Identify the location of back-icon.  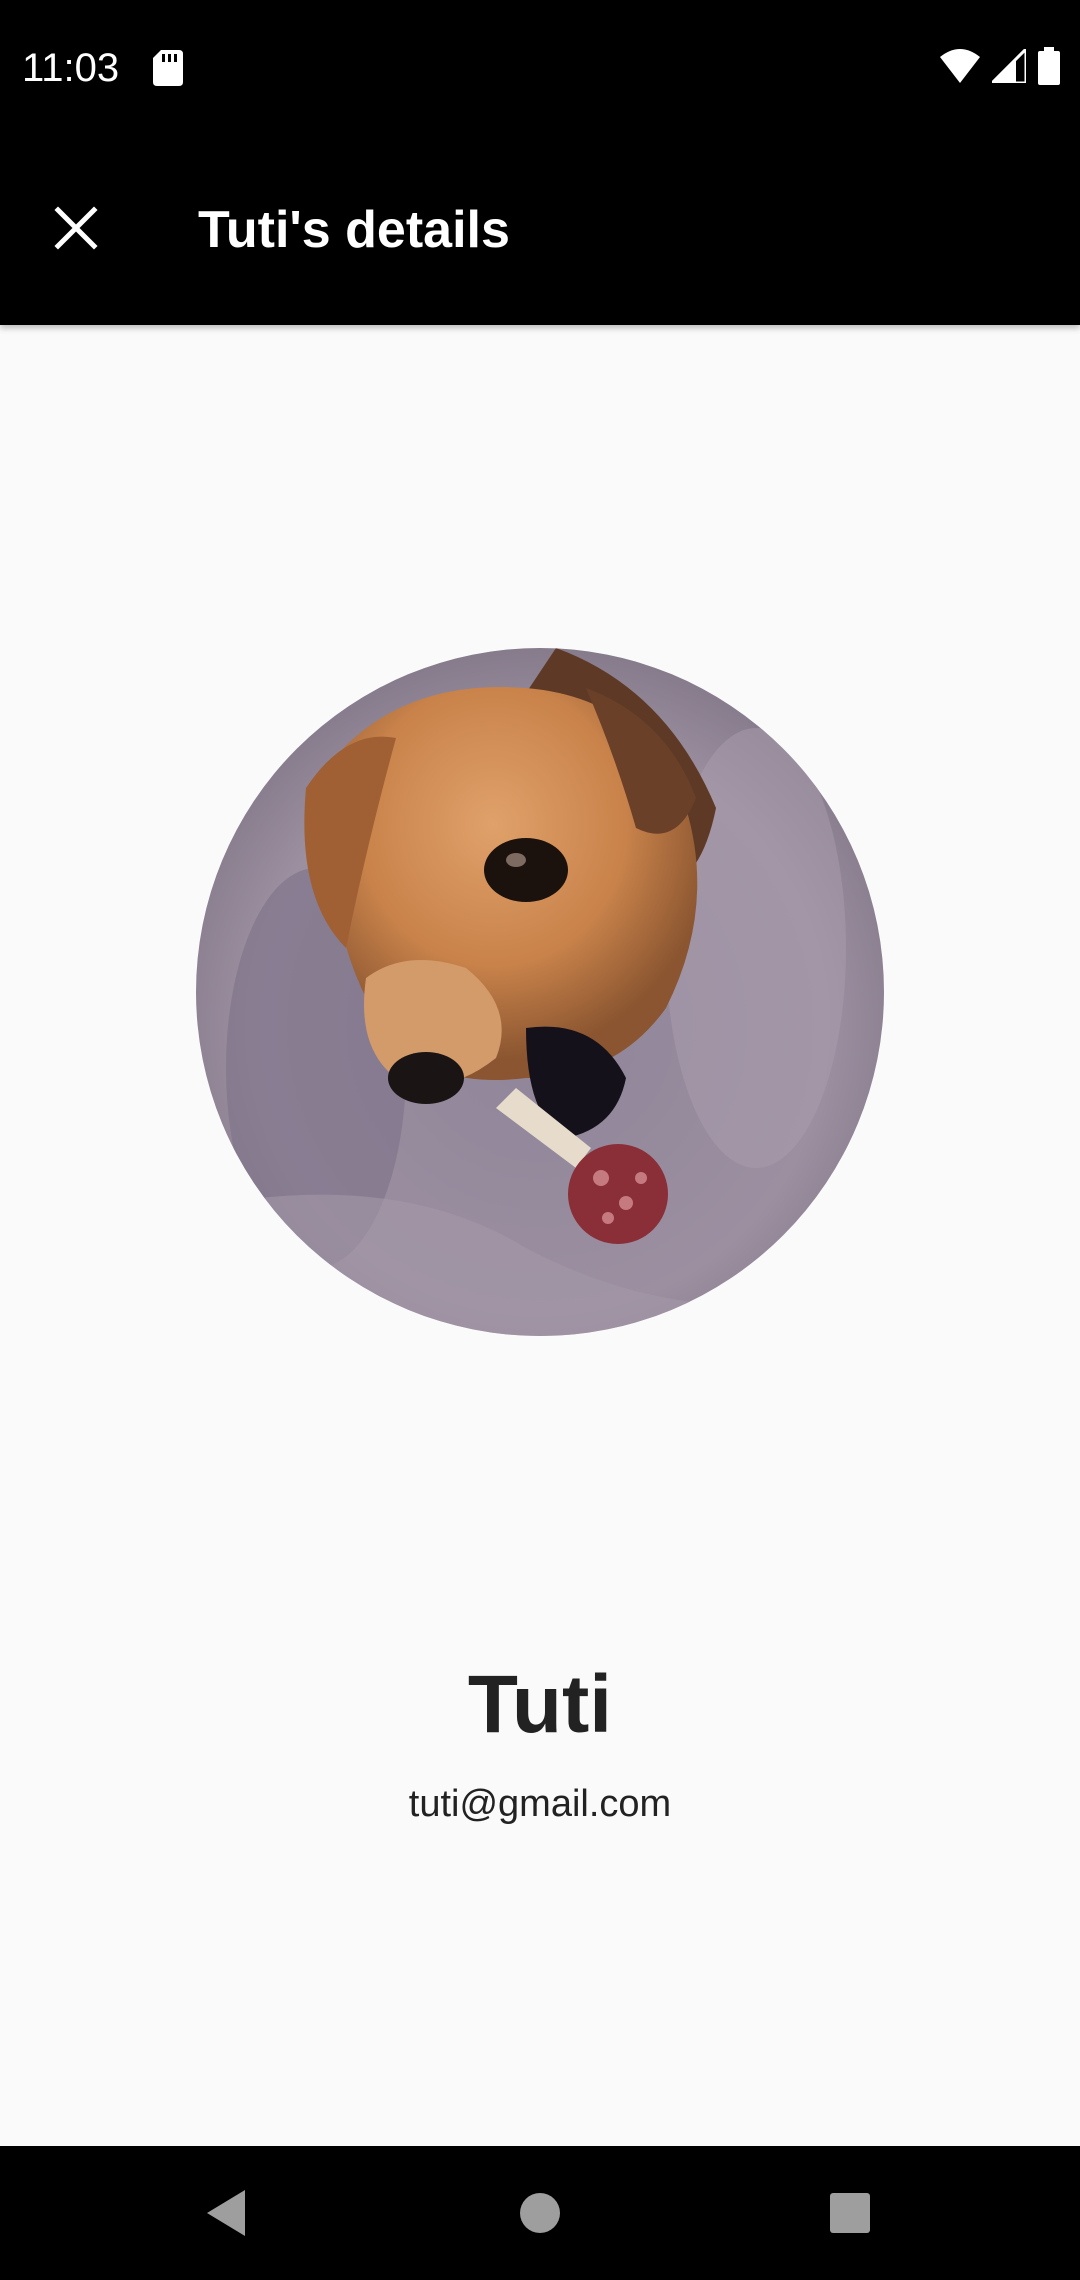
(225, 2215).